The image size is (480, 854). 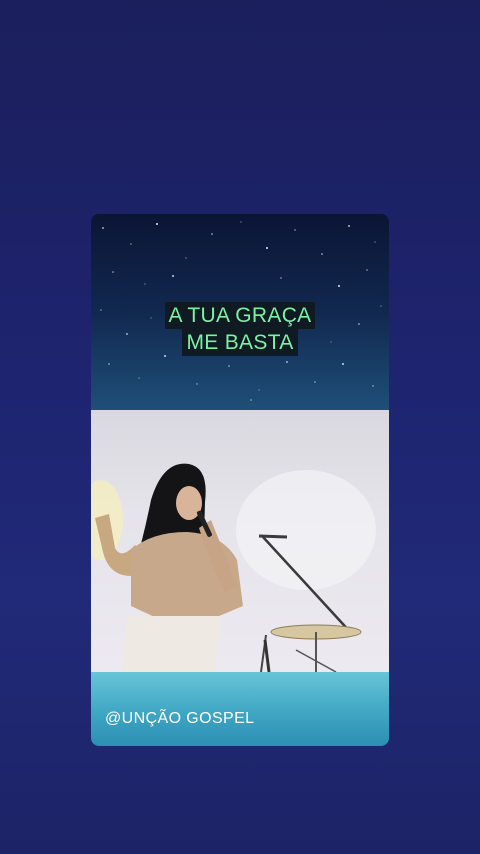 What do you see at coordinates (240, 342) in the screenshot?
I see `caption-line-2: ME BASTA` at bounding box center [240, 342].